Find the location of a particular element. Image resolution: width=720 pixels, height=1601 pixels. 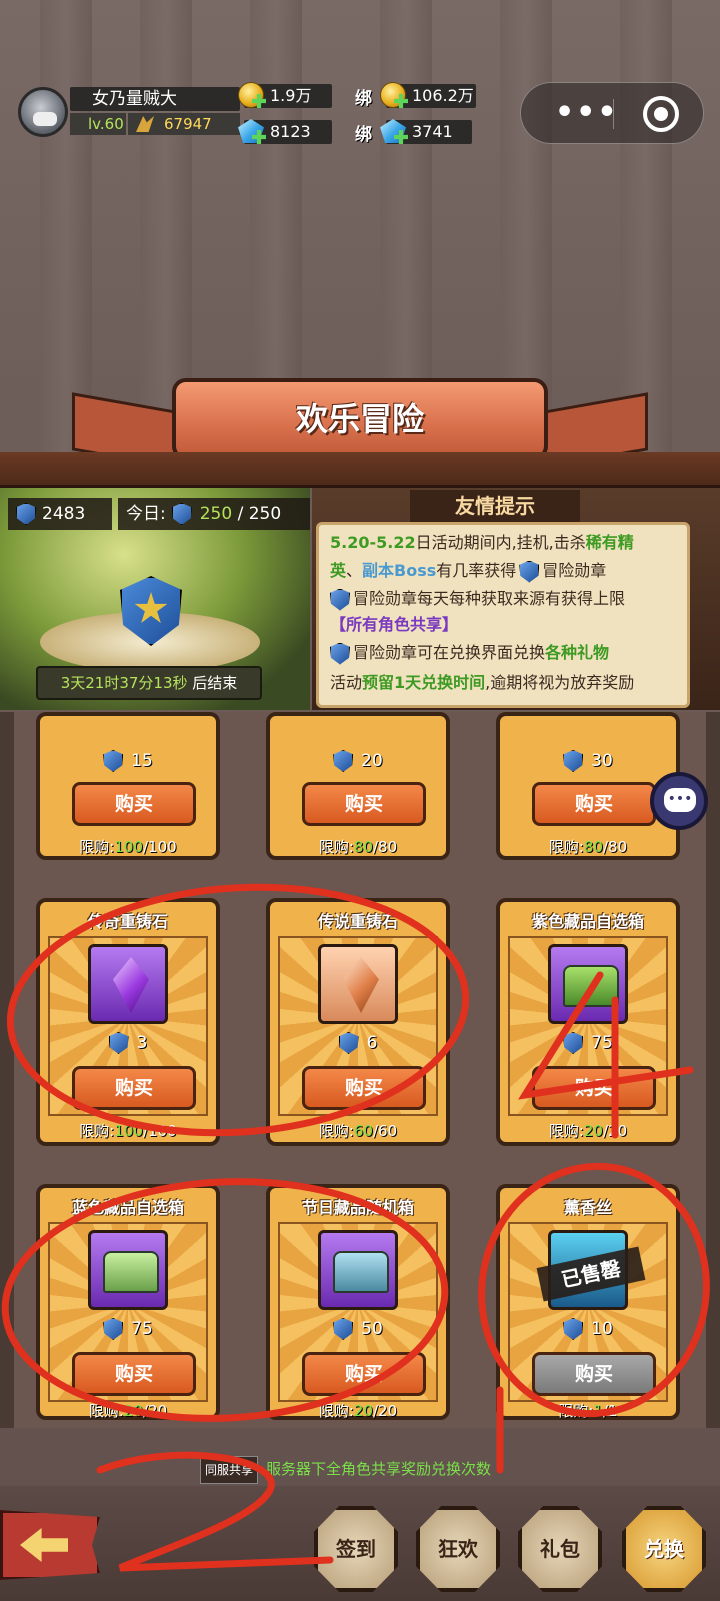

bound-gold-display: 106.2万 is located at coordinates (428, 95).